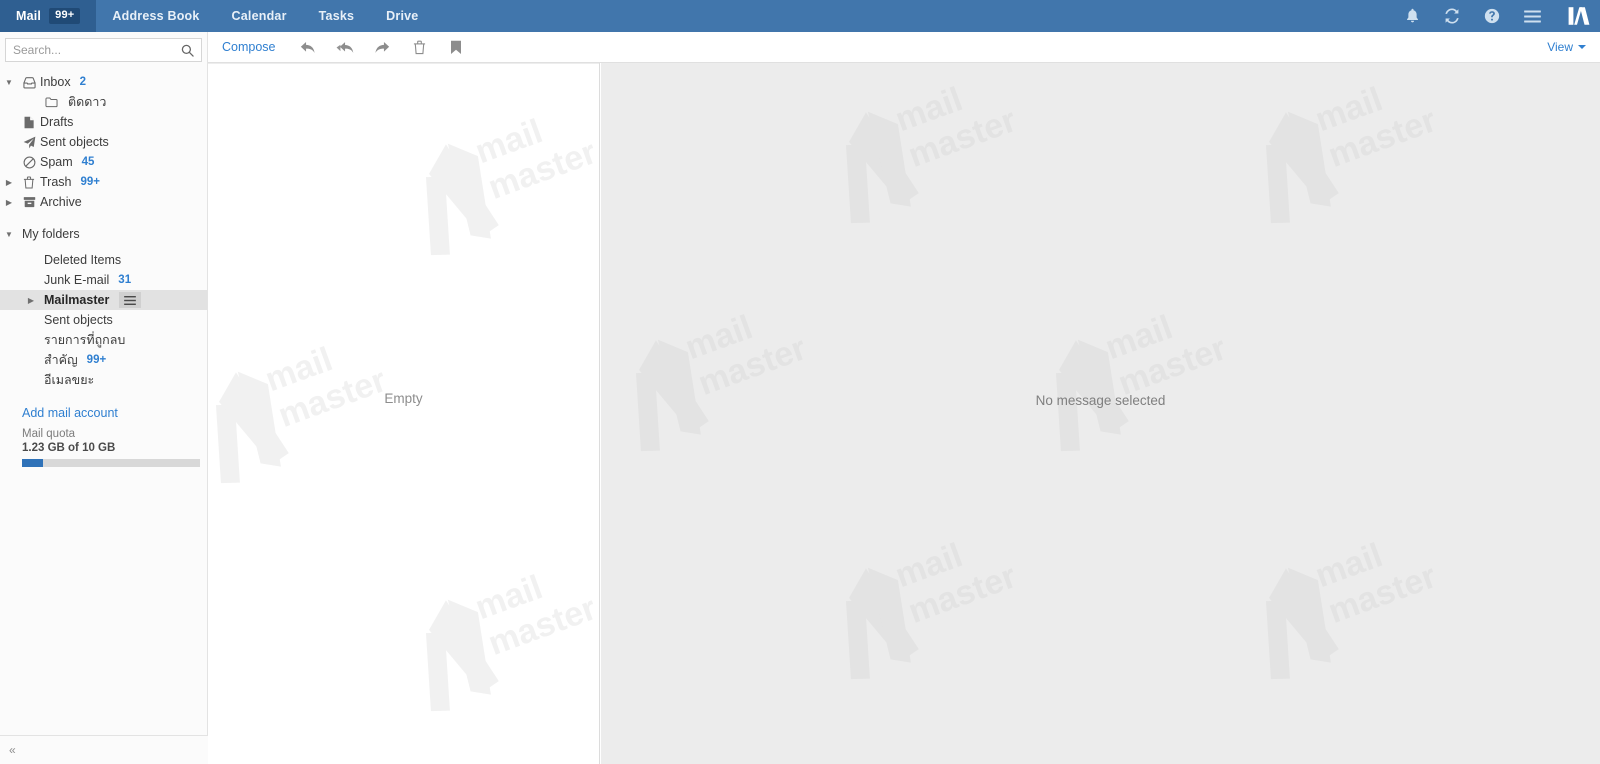 Image resolution: width=1600 pixels, height=764 pixels. I want to click on sidebar-item-deleted-items: Deleted Items, so click(103, 260).